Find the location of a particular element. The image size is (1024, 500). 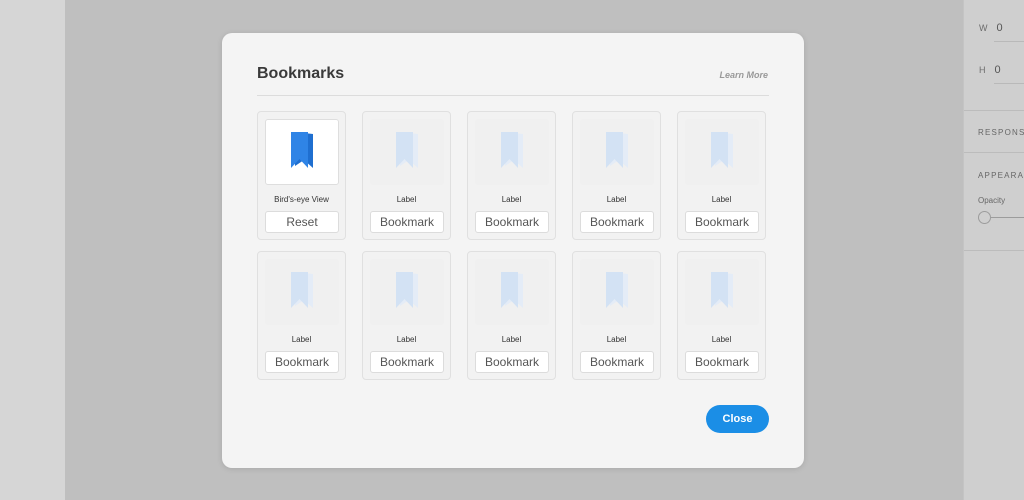

width-label: W is located at coordinates (984, 28).